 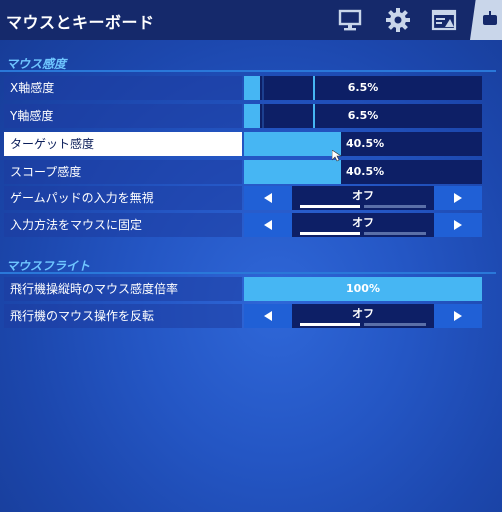 What do you see at coordinates (123, 88) in the screenshot?
I see `row-label: X軸感度` at bounding box center [123, 88].